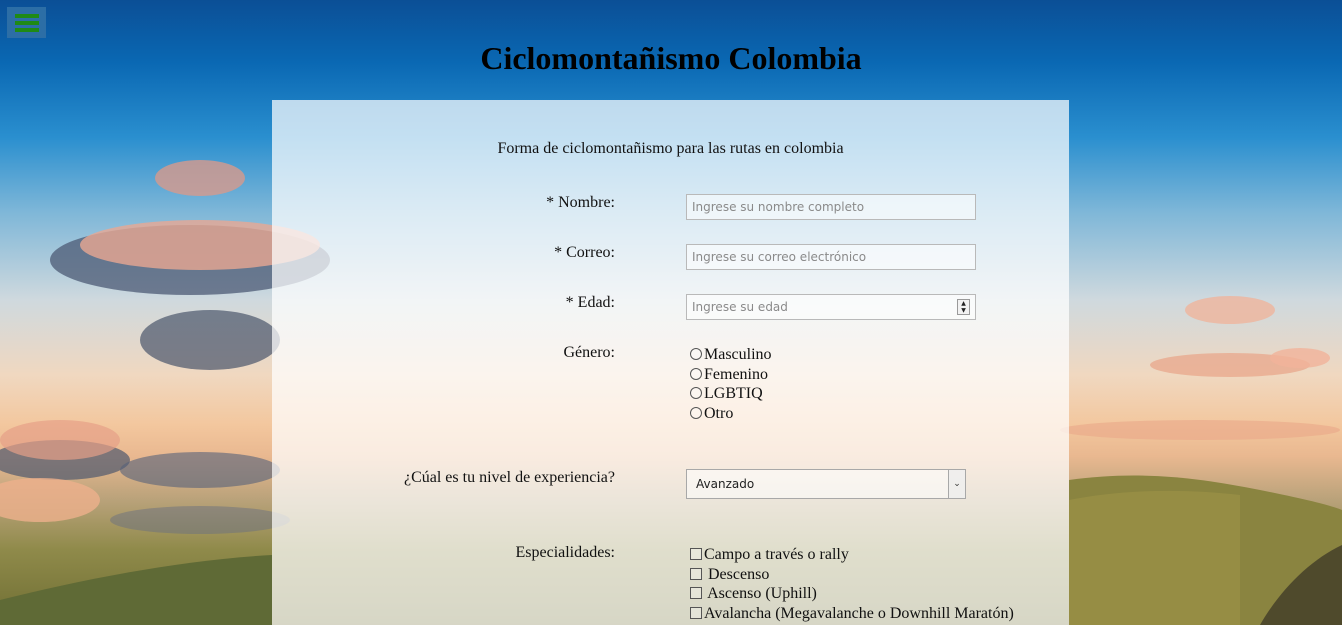  What do you see at coordinates (831, 207) in the screenshot?
I see `nombre-input` at bounding box center [831, 207].